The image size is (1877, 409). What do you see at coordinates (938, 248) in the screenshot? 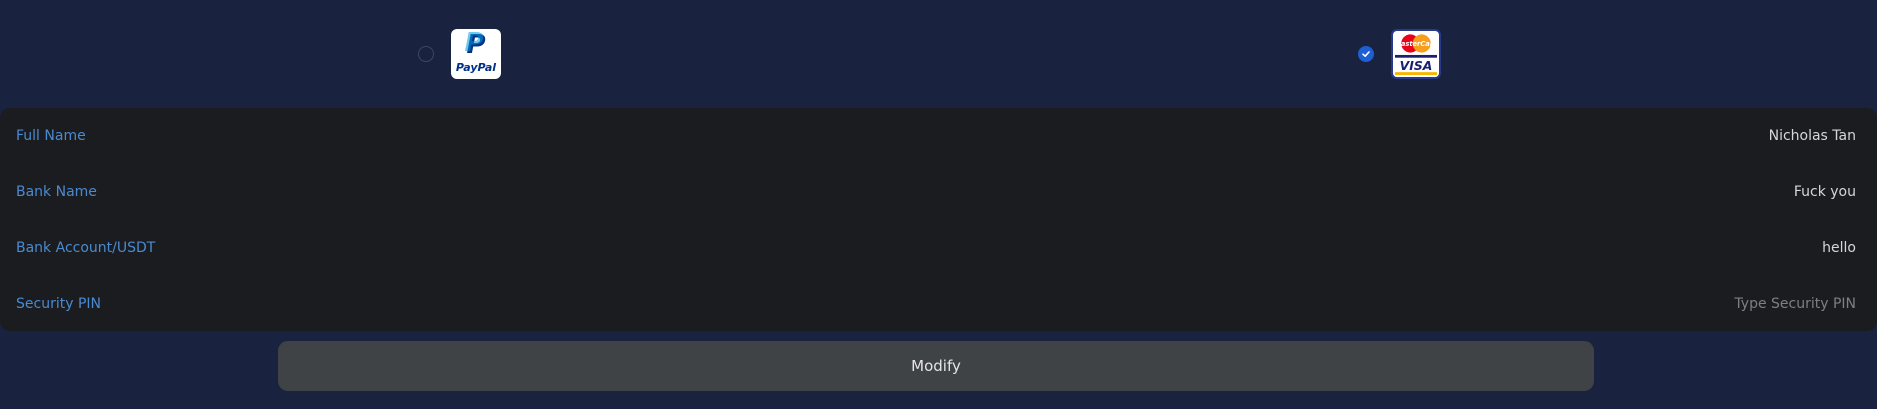
I see `bank-account-row: Bank Account/USDT hello` at bounding box center [938, 248].